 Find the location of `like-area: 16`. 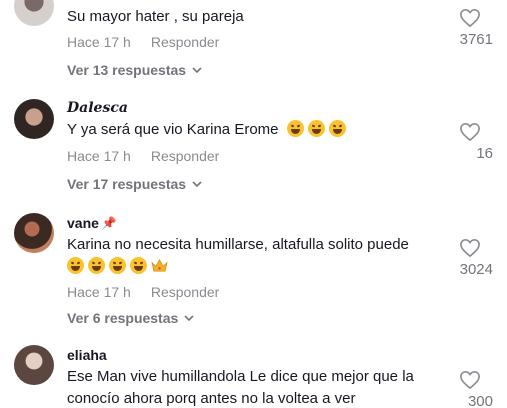

like-area: 16 is located at coordinates (463, 142).